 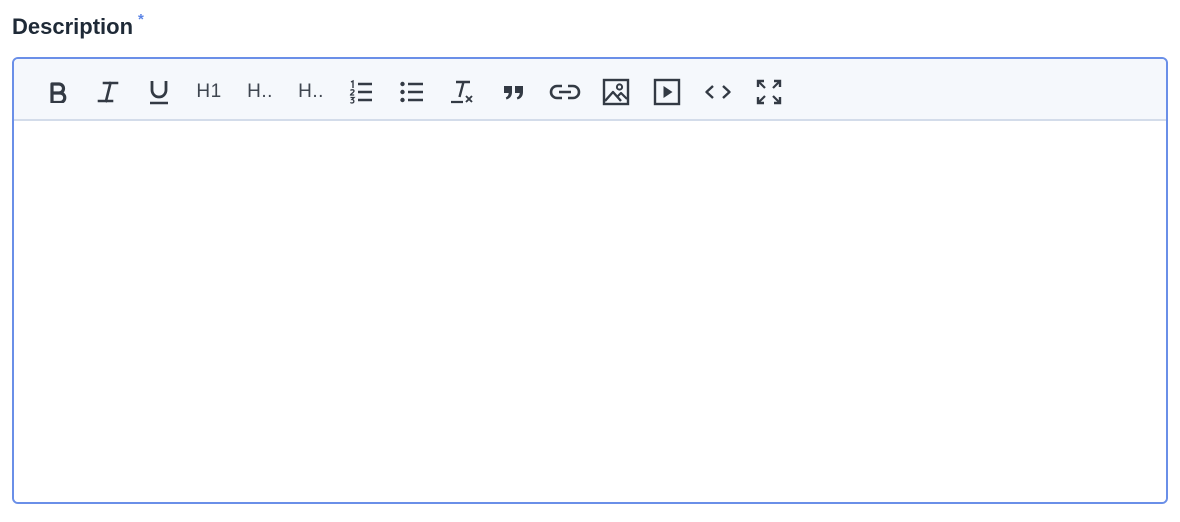 I want to click on code-icon, so click(x=718, y=92).